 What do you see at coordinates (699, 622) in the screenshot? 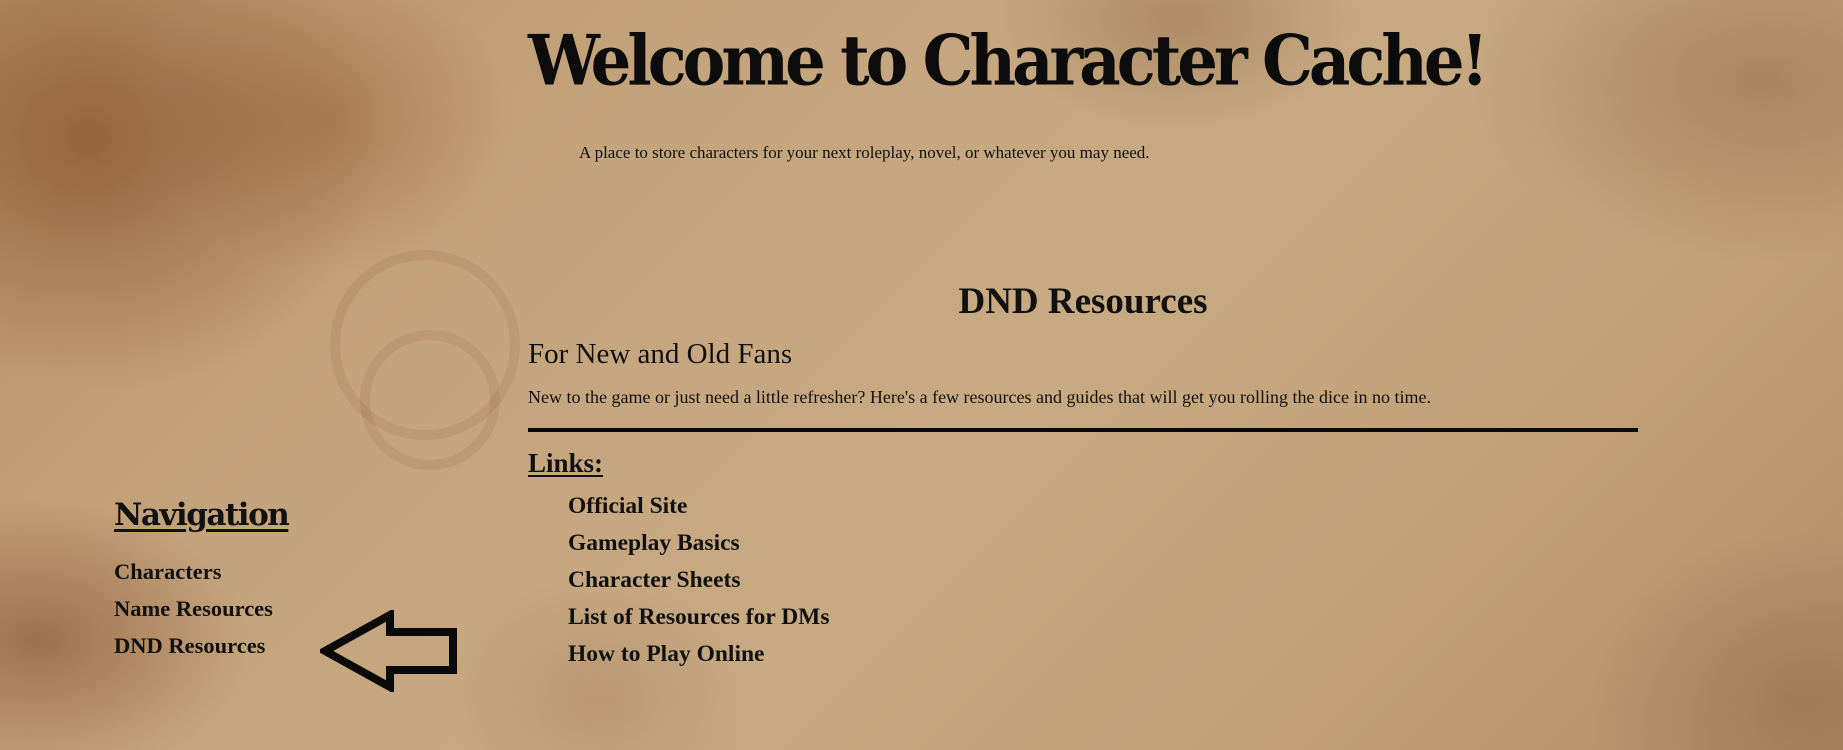
I see `link-dm-resources: List of Resources for DMs` at bounding box center [699, 622].